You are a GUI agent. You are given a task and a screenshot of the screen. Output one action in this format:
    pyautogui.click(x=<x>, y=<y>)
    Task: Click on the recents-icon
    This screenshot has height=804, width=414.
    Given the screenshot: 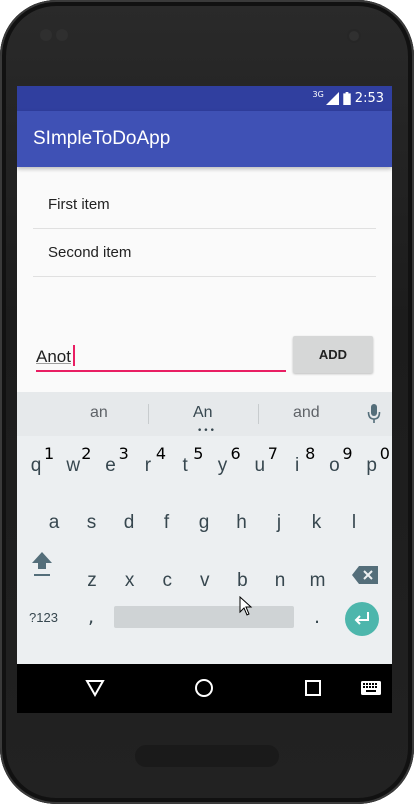 What is the action you would take?
    pyautogui.click(x=313, y=688)
    